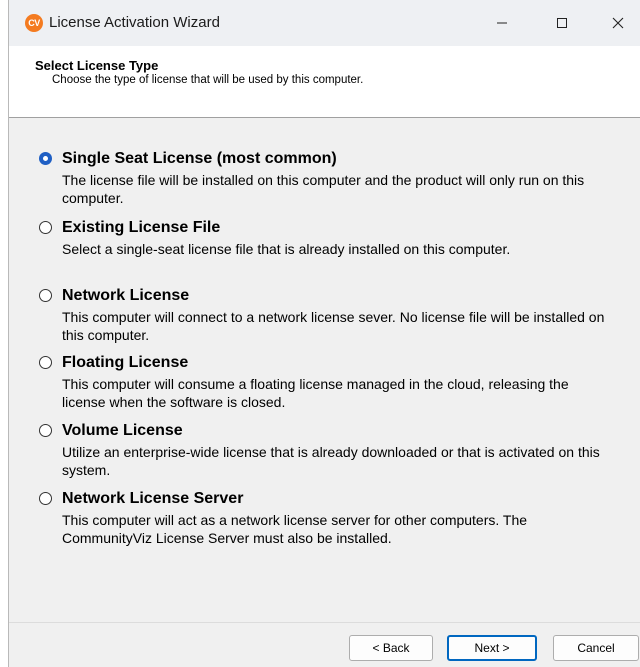 The image size is (640, 667). I want to click on title-bar: CV License Activation Wizard, so click(324, 23).